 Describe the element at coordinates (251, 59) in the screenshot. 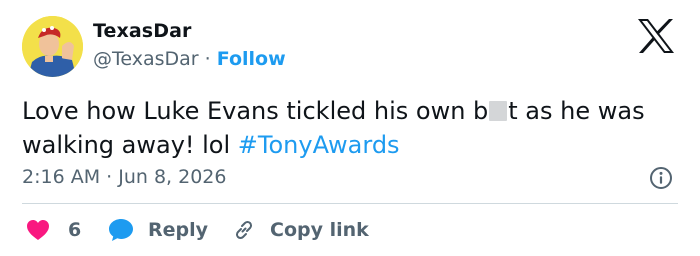

I see `follow-button: Follow` at that location.